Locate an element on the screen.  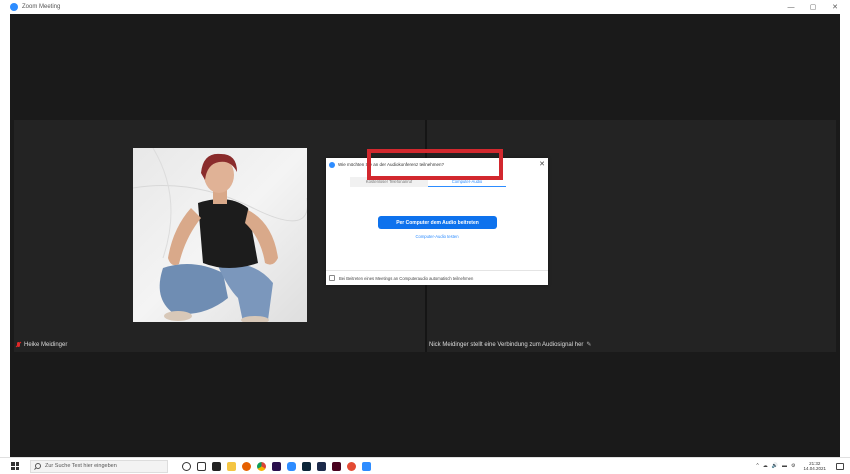
participant-photo is located at coordinates (220, 235).